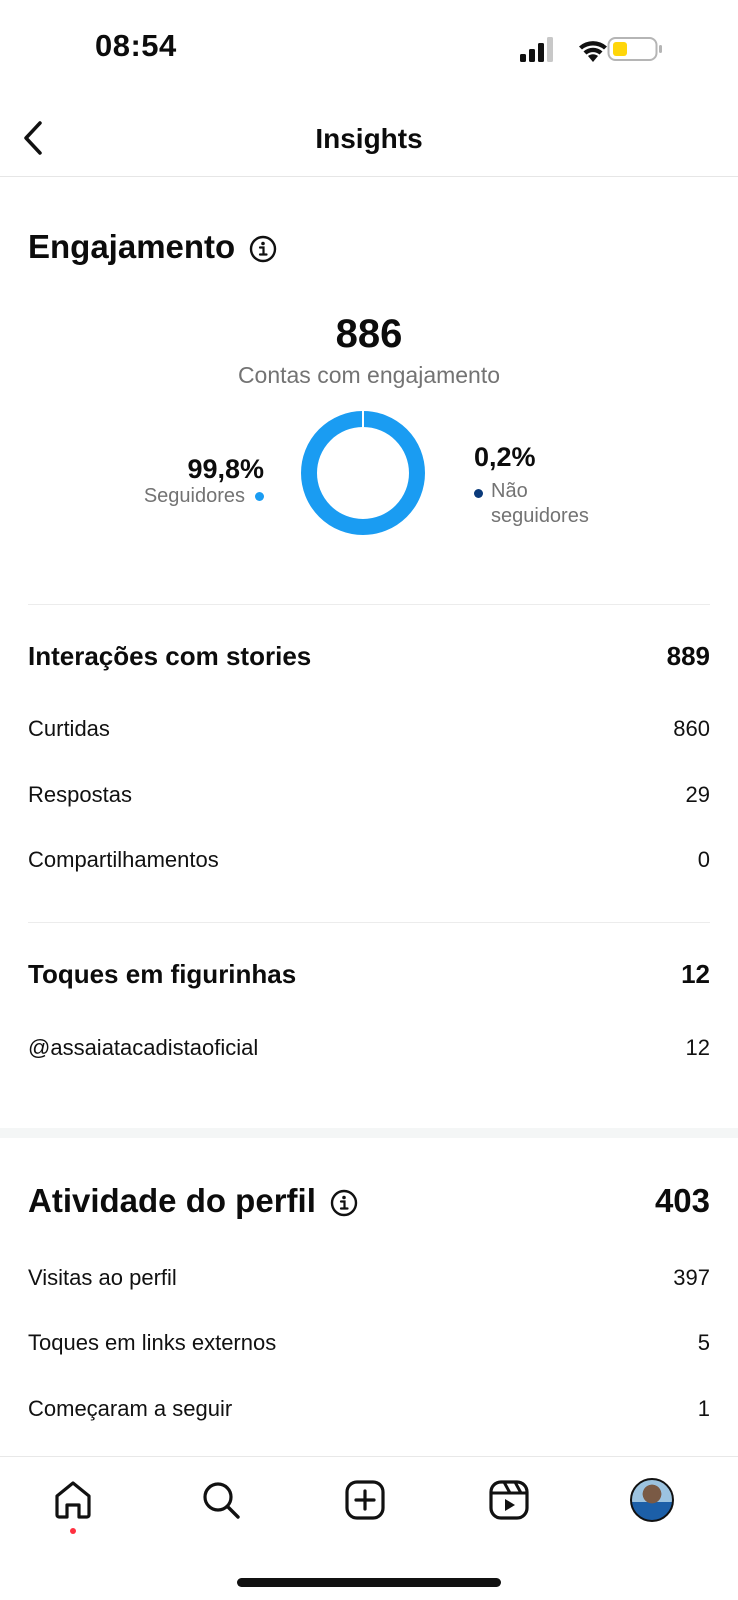  What do you see at coordinates (691, 728) in the screenshot?
I see `row-value: 860` at bounding box center [691, 728].